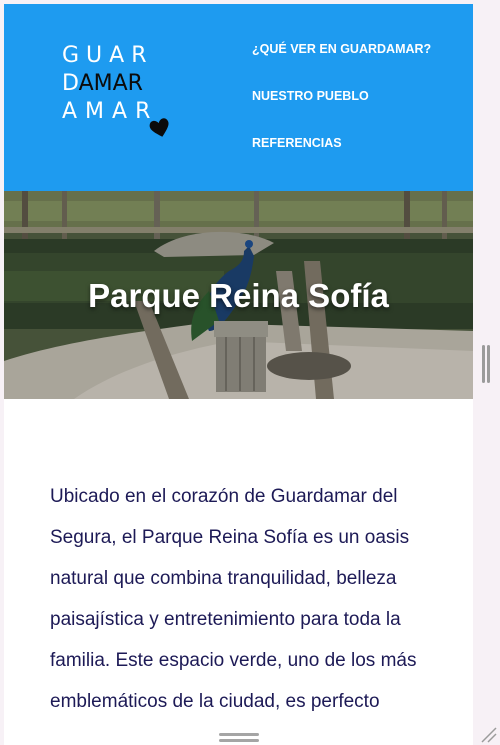 Image resolution: width=500 pixels, height=745 pixels. I want to click on logo-line-2: DAMAR, so click(102, 84).